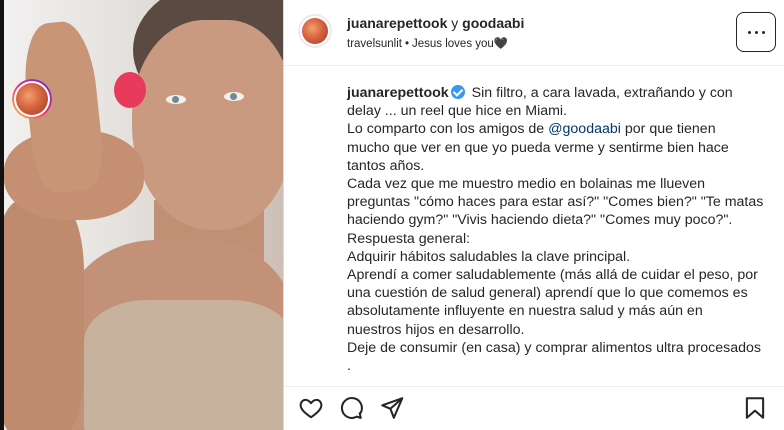 Image resolution: width=784 pixels, height=430 pixels. I want to click on heart-icon, so click(311, 408).